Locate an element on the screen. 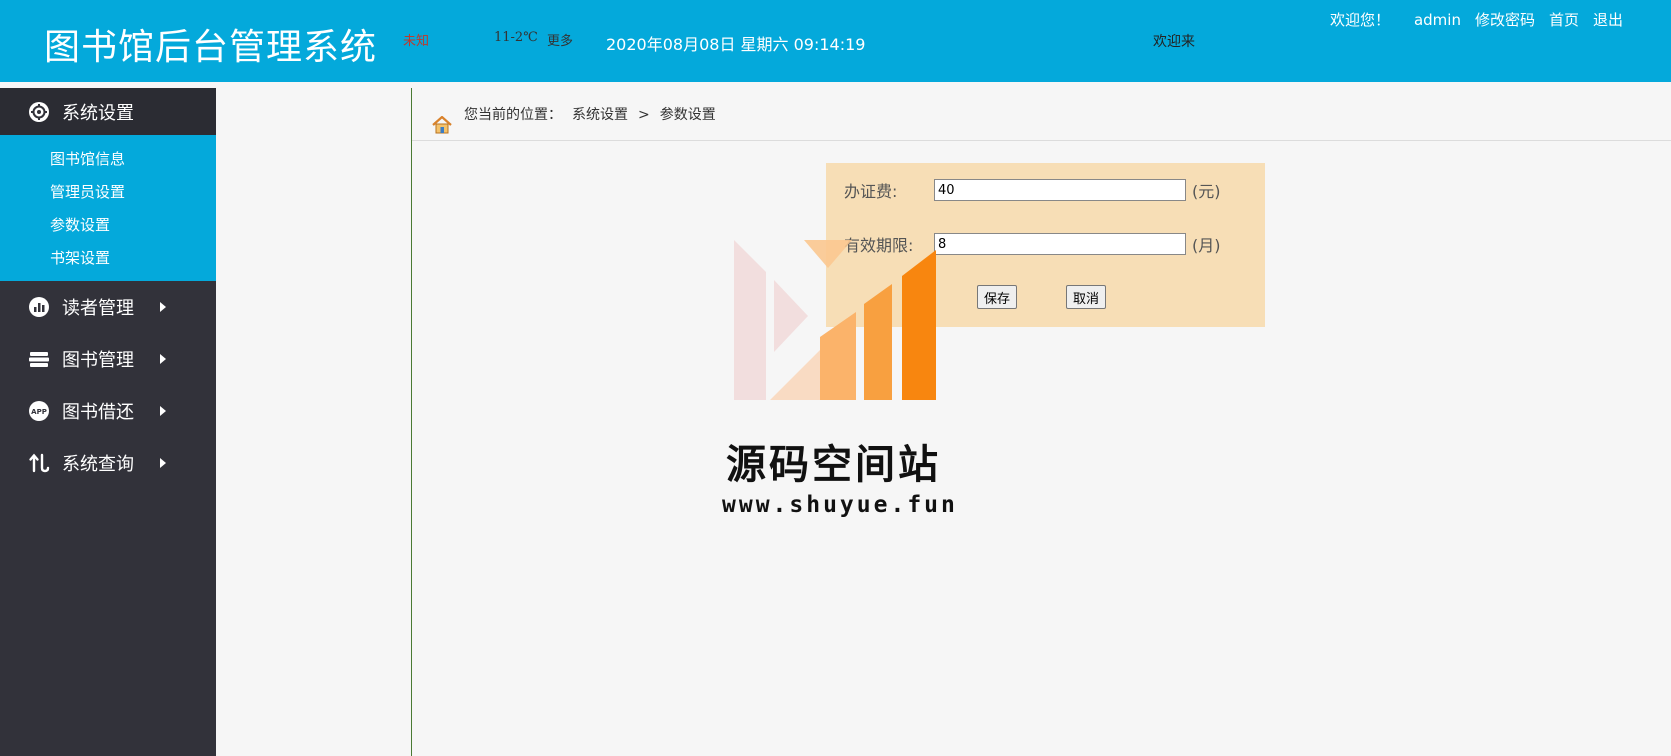  breadcrumb: 您当前的位置： 系统设置 > 参数设置 is located at coordinates (595, 114).